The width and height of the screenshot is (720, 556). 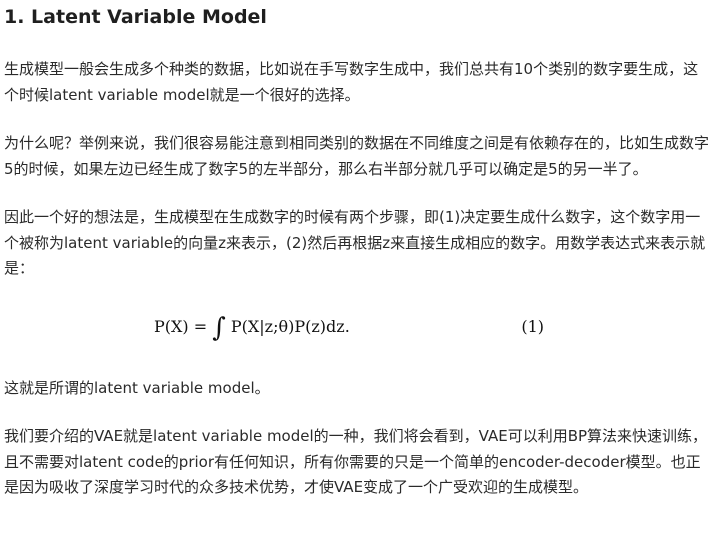 What do you see at coordinates (219, 327) in the screenshot?
I see `integral-symbol: ∫` at bounding box center [219, 327].